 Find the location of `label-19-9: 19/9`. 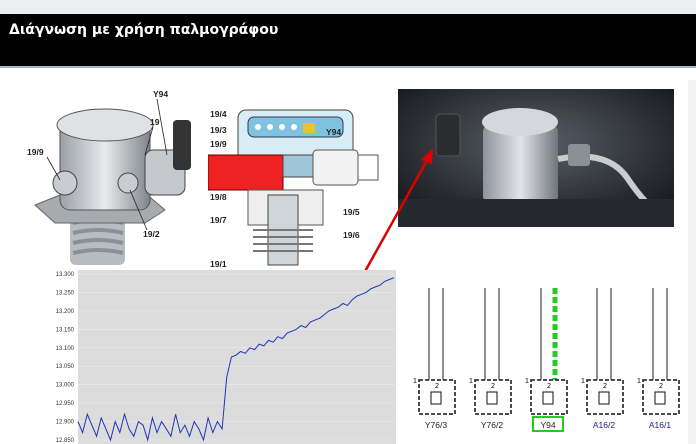

label-19-9: 19/9 is located at coordinates (35, 152).